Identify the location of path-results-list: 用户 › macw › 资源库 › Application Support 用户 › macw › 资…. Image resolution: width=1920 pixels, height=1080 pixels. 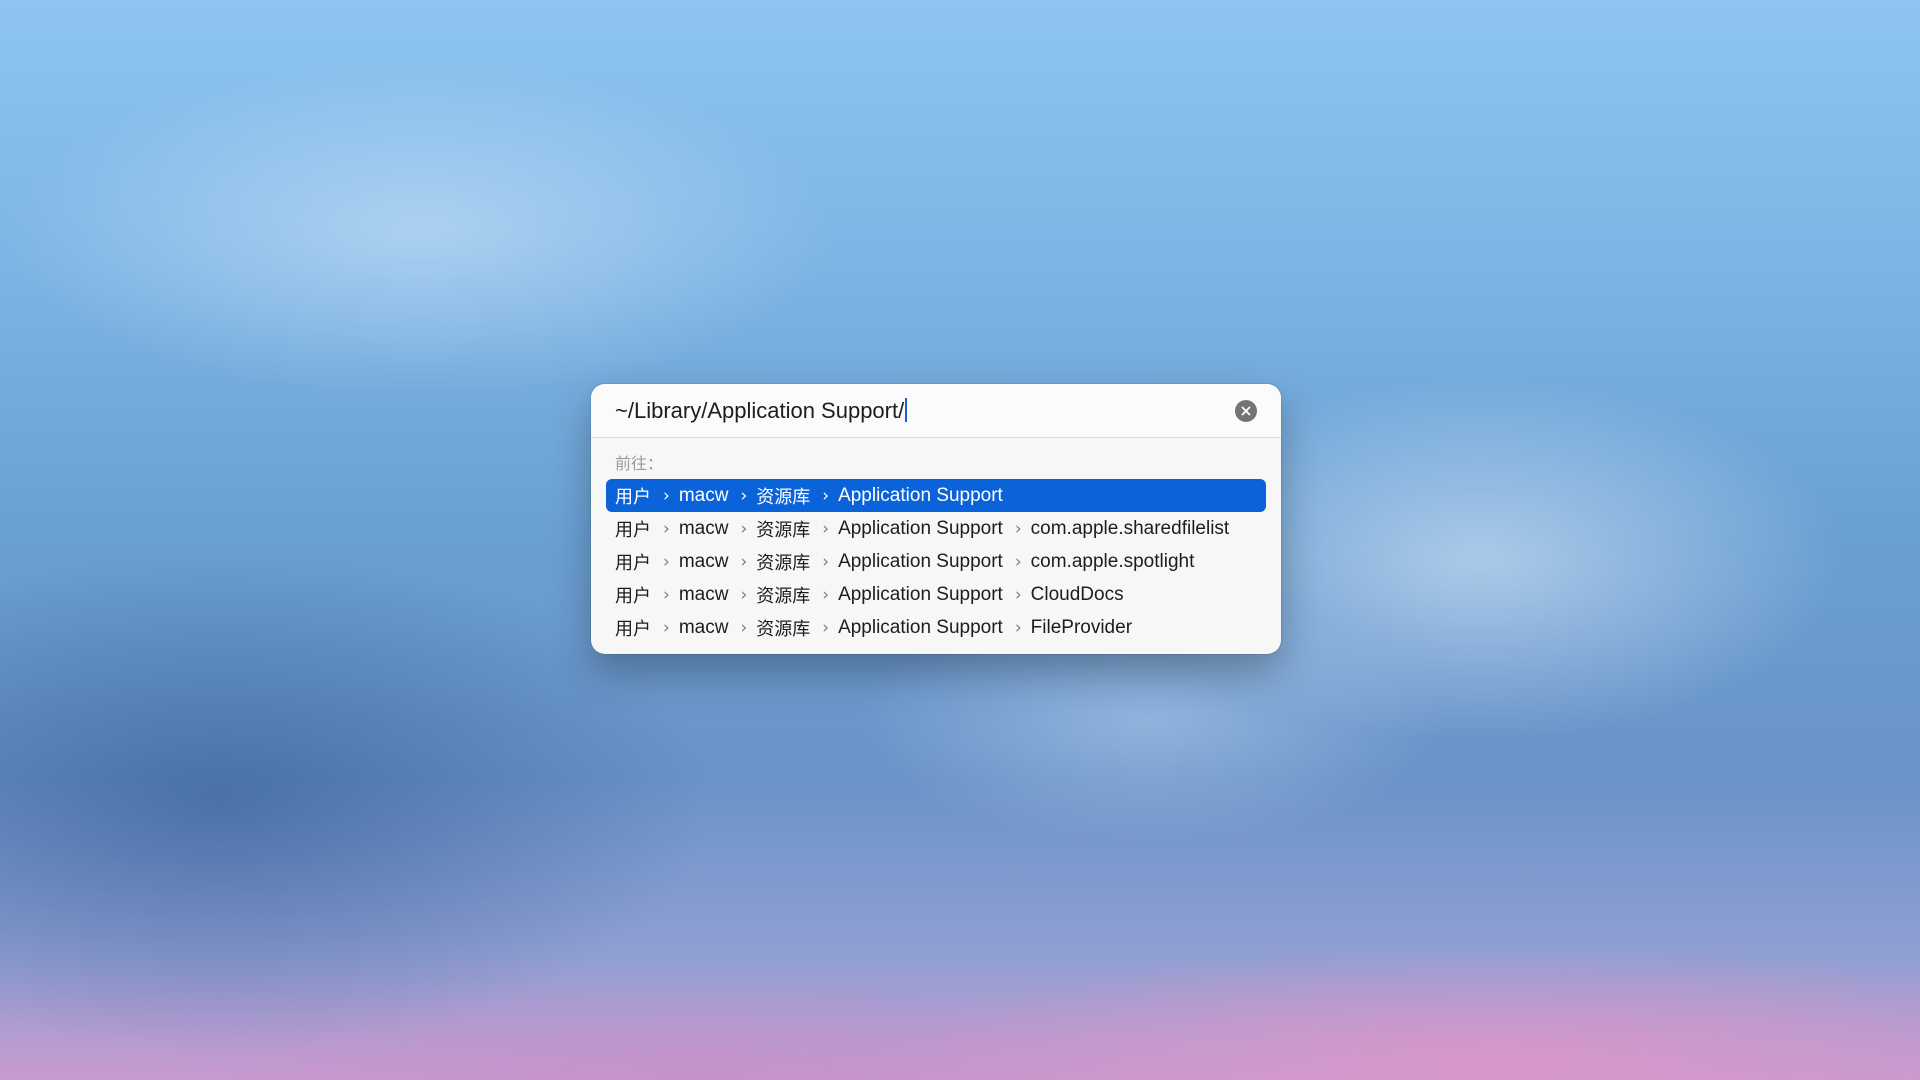
(936, 561).